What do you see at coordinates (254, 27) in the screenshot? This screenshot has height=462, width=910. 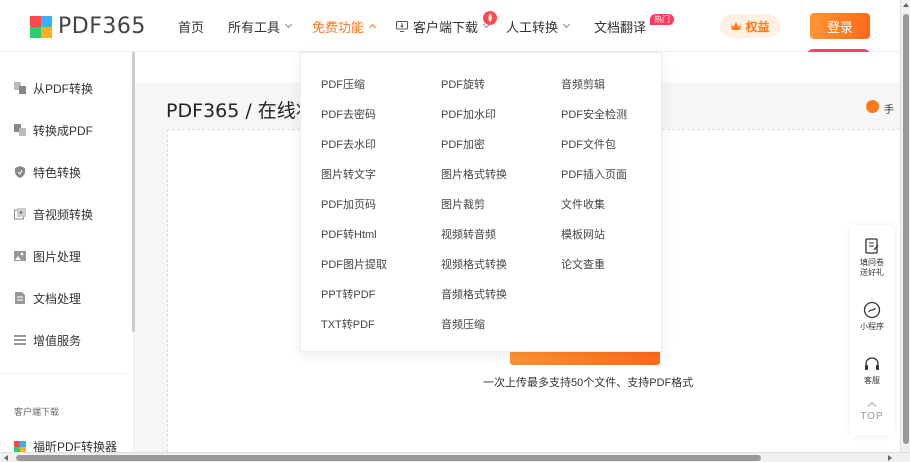 I see `nav-all-tools-label: 所有工具` at bounding box center [254, 27].